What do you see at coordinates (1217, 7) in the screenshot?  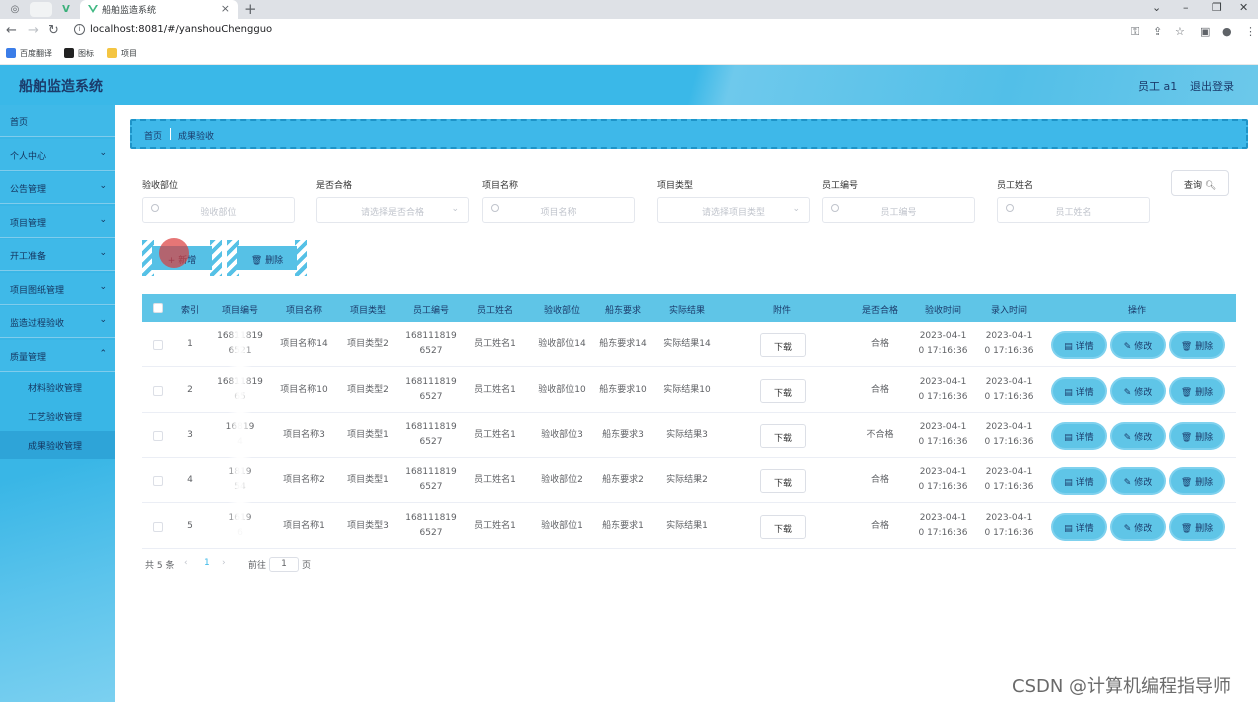 I see `restore-icon: ❐` at bounding box center [1217, 7].